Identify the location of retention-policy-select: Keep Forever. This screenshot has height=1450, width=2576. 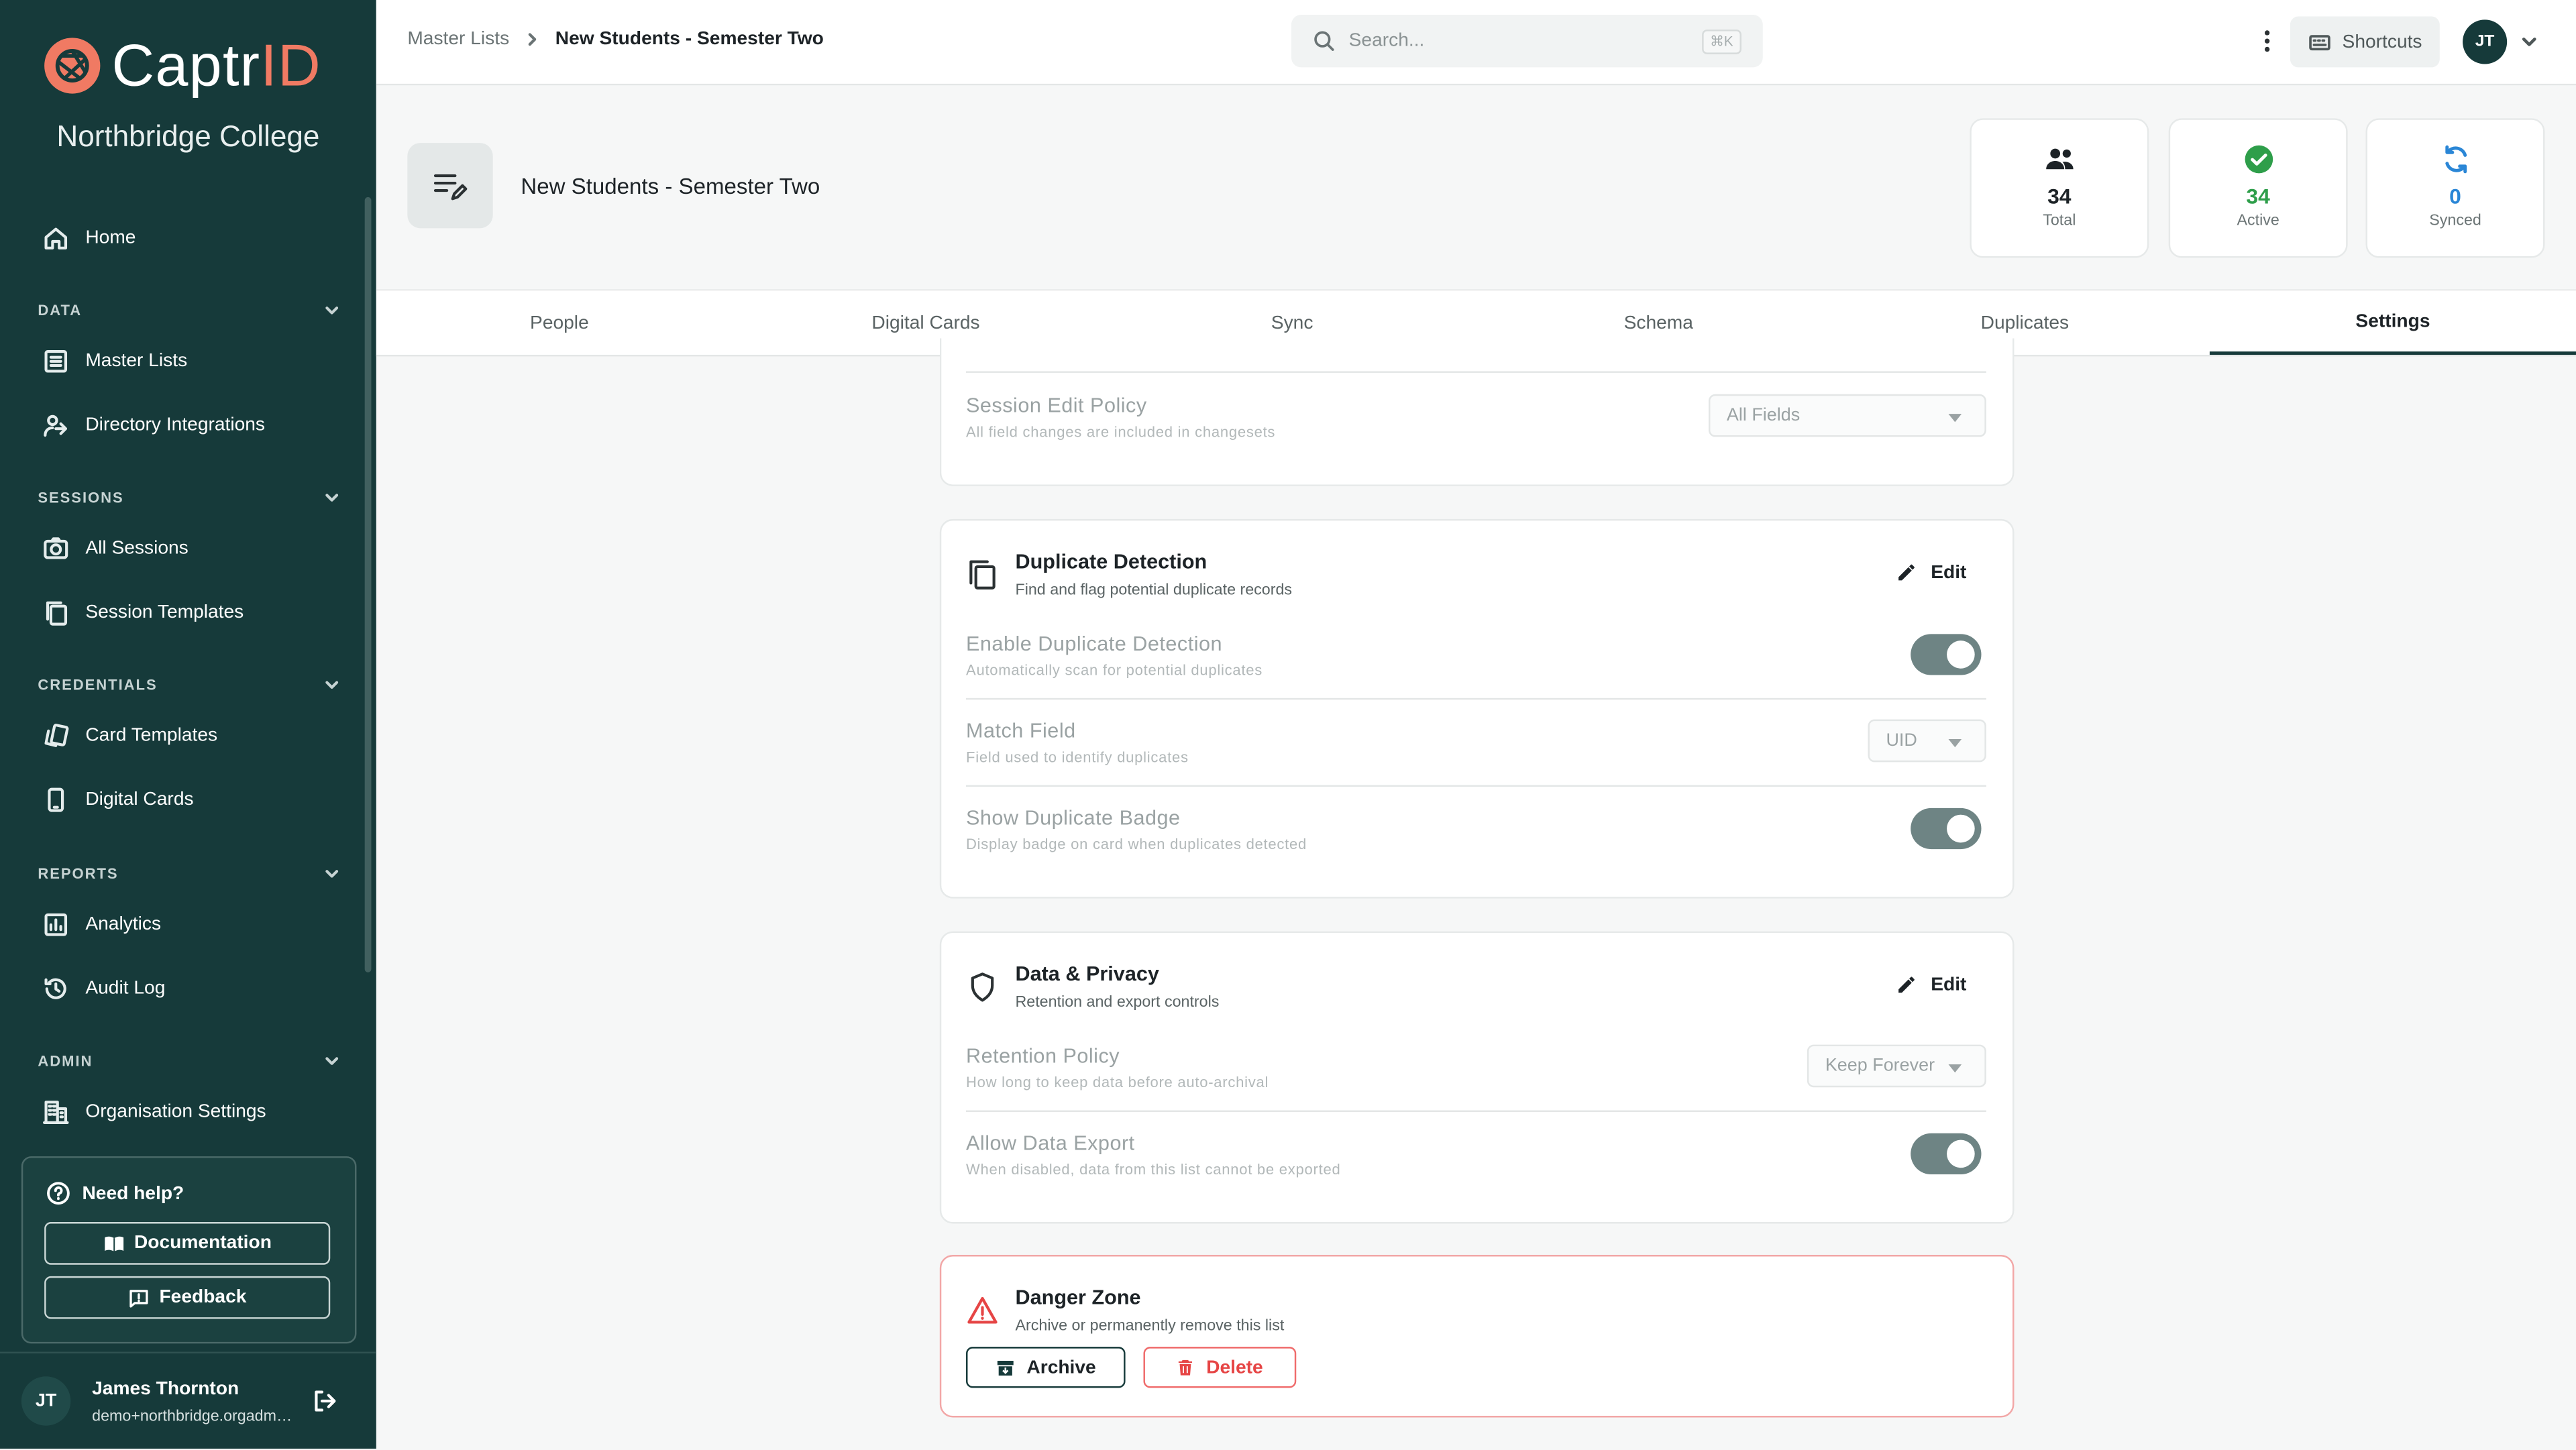
(1896, 1066).